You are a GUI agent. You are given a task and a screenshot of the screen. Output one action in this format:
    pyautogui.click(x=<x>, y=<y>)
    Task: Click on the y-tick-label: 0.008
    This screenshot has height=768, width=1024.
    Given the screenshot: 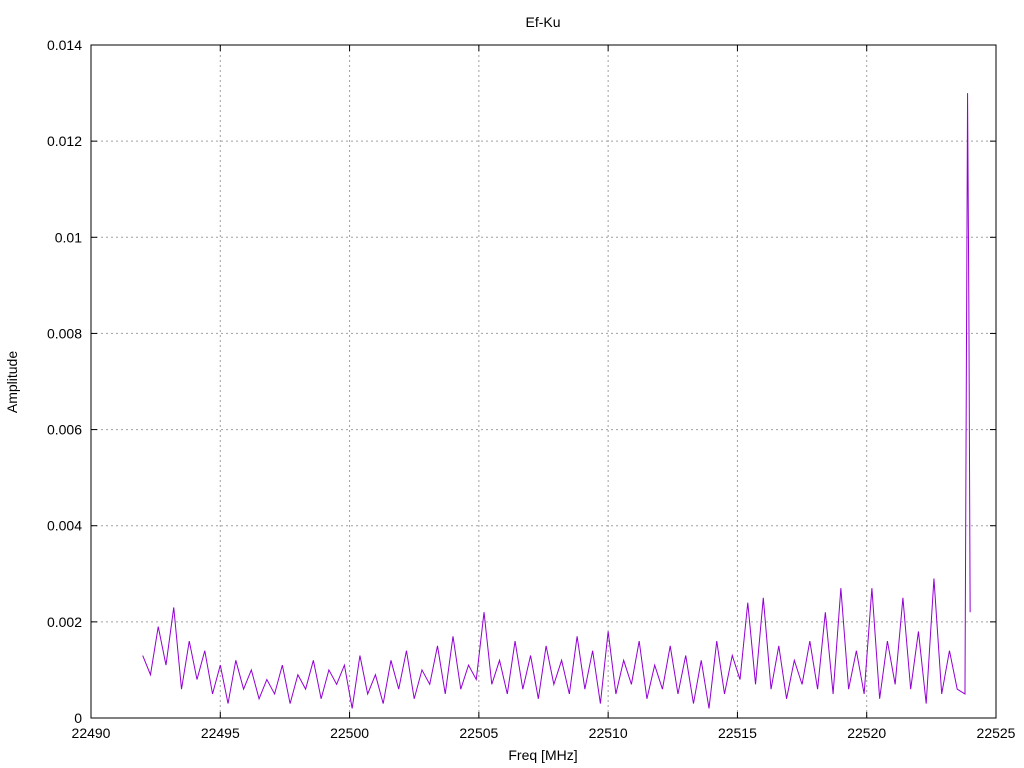 What is the action you would take?
    pyautogui.click(x=64, y=333)
    